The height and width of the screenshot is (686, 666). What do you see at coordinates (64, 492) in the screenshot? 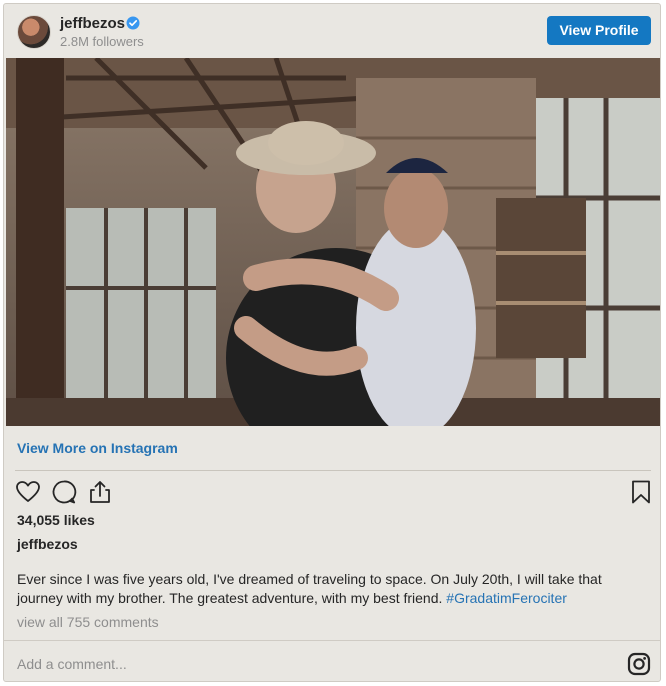
I see `comment-icon` at bounding box center [64, 492].